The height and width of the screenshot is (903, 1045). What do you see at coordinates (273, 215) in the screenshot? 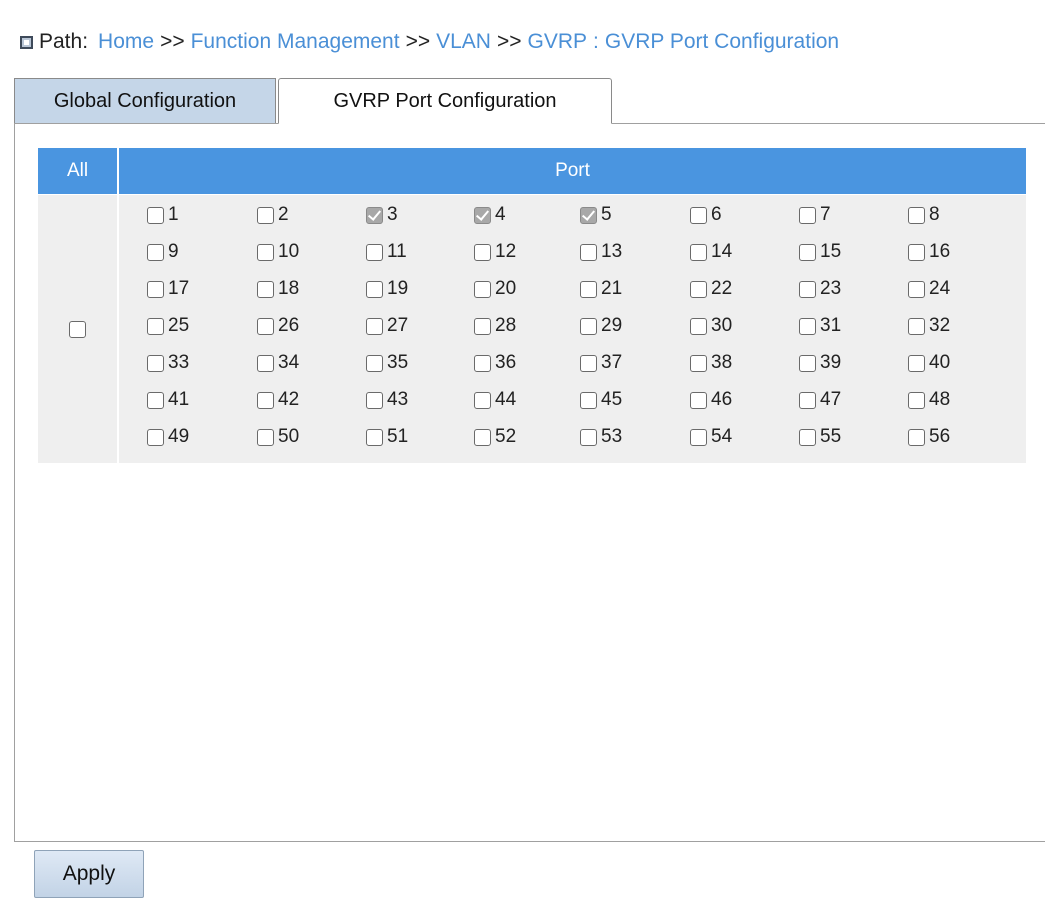
I see `port-option: 2` at bounding box center [273, 215].